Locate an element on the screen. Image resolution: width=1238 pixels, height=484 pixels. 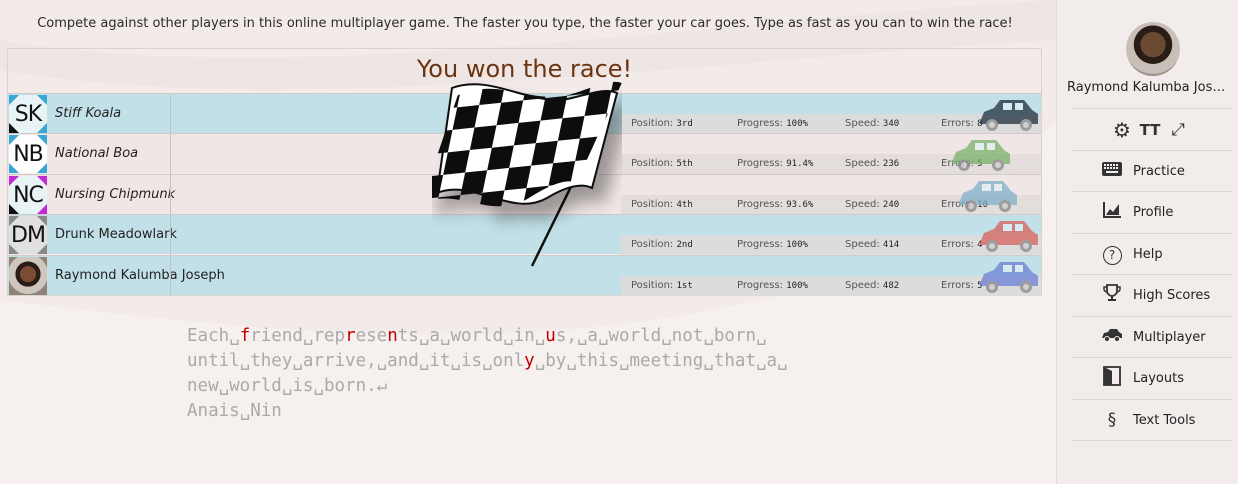
avatar-initials: NB is located at coordinates (28, 154).